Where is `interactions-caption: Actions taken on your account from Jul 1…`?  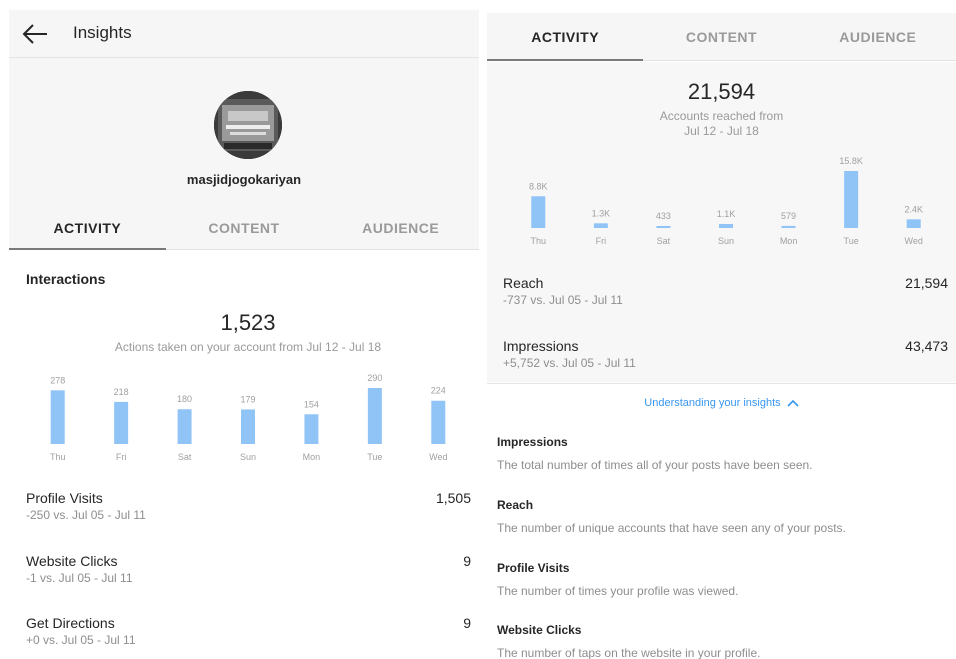 interactions-caption: Actions taken on your account from Jul 1… is located at coordinates (248, 347).